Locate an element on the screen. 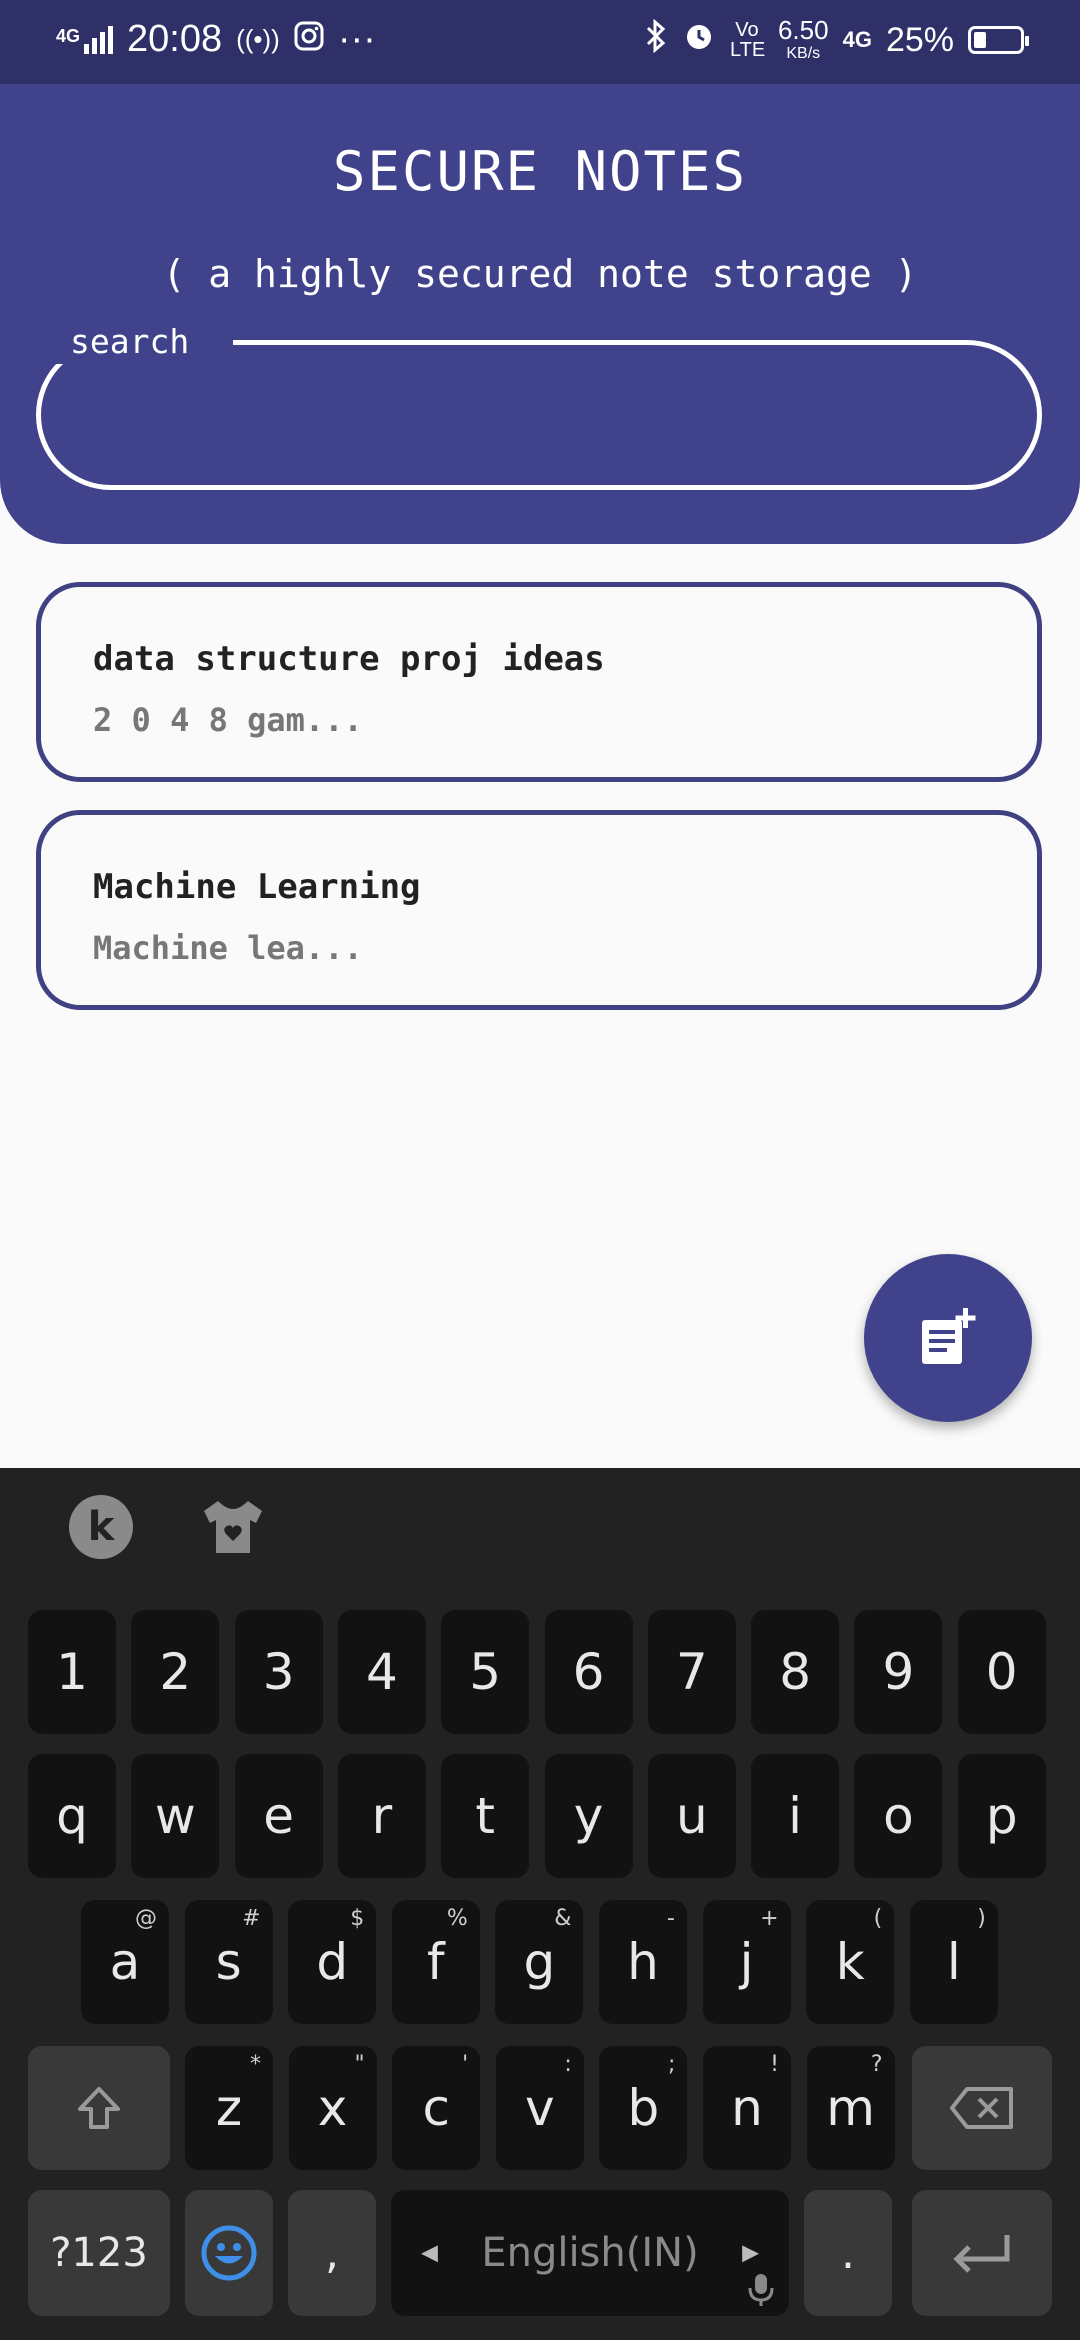 The height and width of the screenshot is (2340, 1080). key-label: 3 is located at coordinates (278, 1672).